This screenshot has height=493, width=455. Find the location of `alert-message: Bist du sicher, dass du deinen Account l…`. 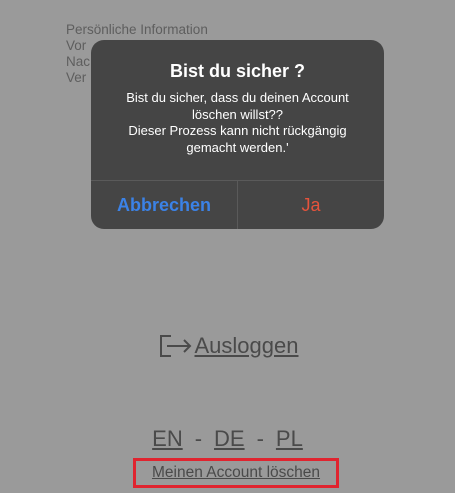

alert-message: Bist du sicher, dass du deinen Account l… is located at coordinates (237, 123).